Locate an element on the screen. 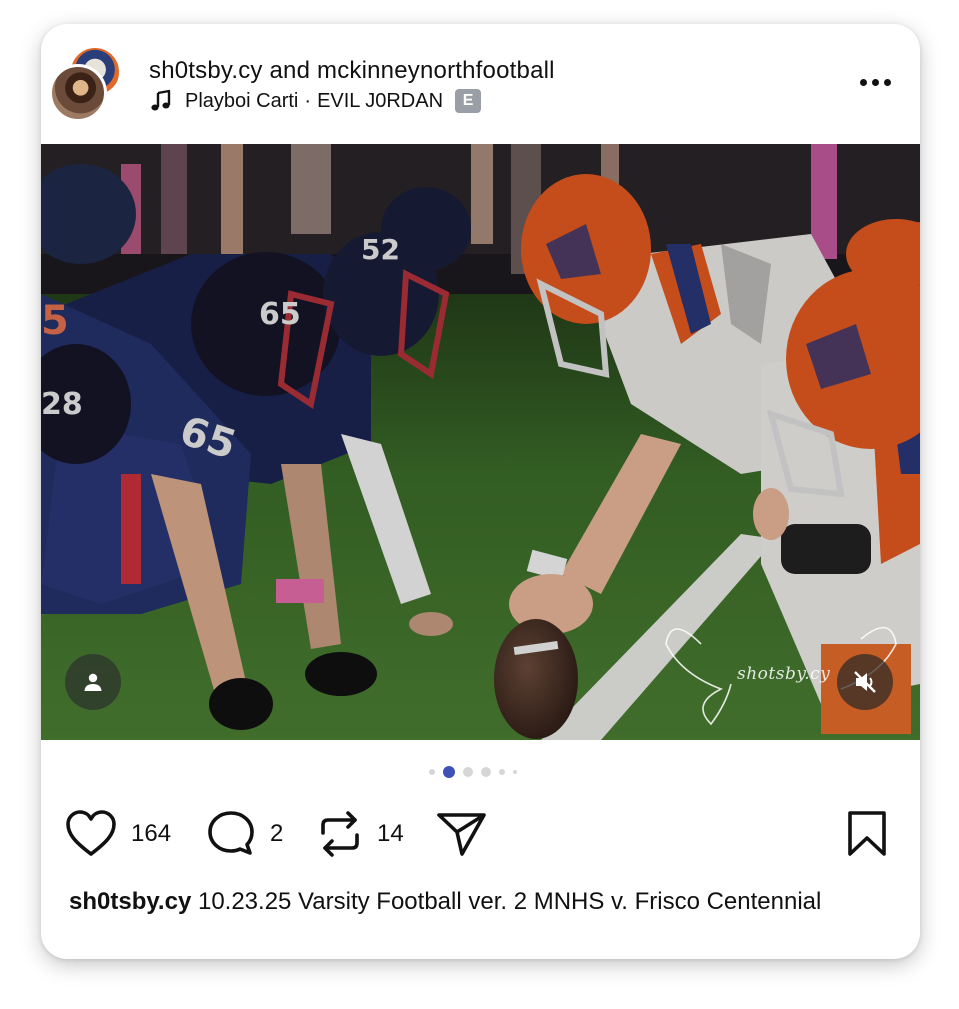 The image size is (959, 1009). save-action is located at coordinates (867, 834).